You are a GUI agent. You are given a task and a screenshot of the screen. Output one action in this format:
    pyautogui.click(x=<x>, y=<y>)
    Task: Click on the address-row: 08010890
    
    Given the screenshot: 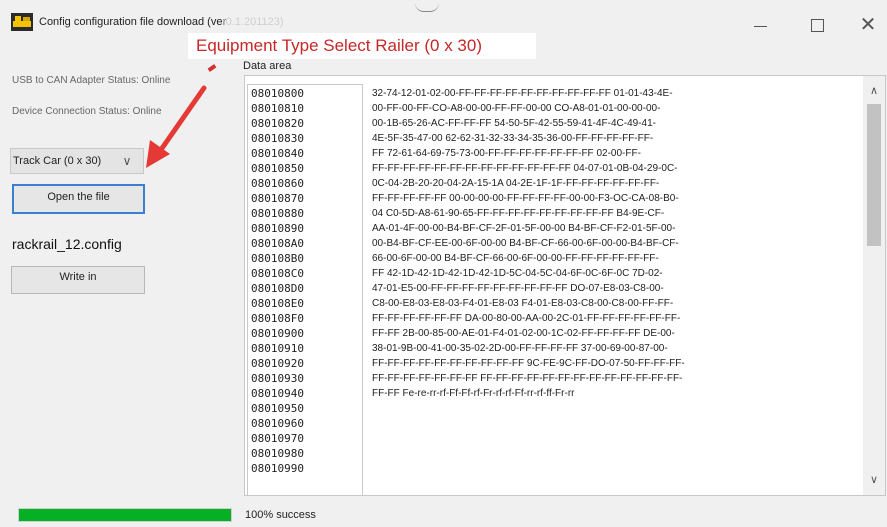 What is the action you would take?
    pyautogui.click(x=277, y=228)
    